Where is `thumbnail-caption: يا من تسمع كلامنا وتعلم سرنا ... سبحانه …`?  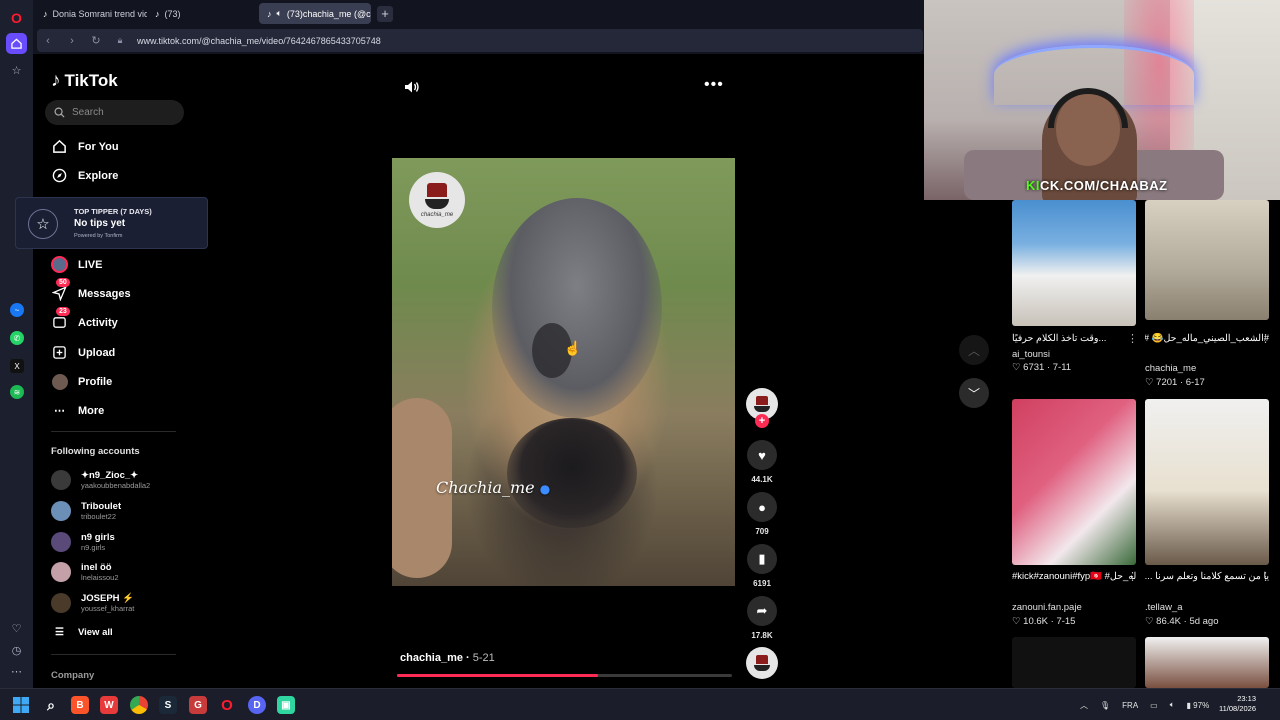
thumbnail-caption: يا من تسمع كلامنا وتعلم سرنا ... سبحانه … is located at coordinates (1207, 577).